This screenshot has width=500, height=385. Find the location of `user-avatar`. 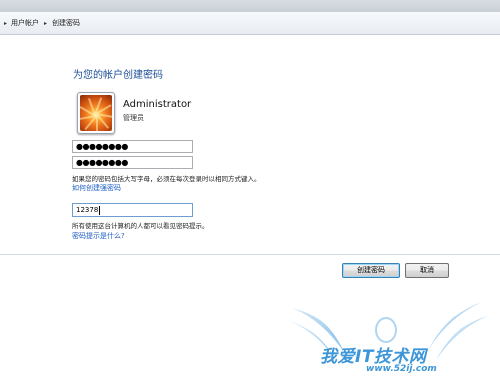

user-avatar is located at coordinates (96, 113).